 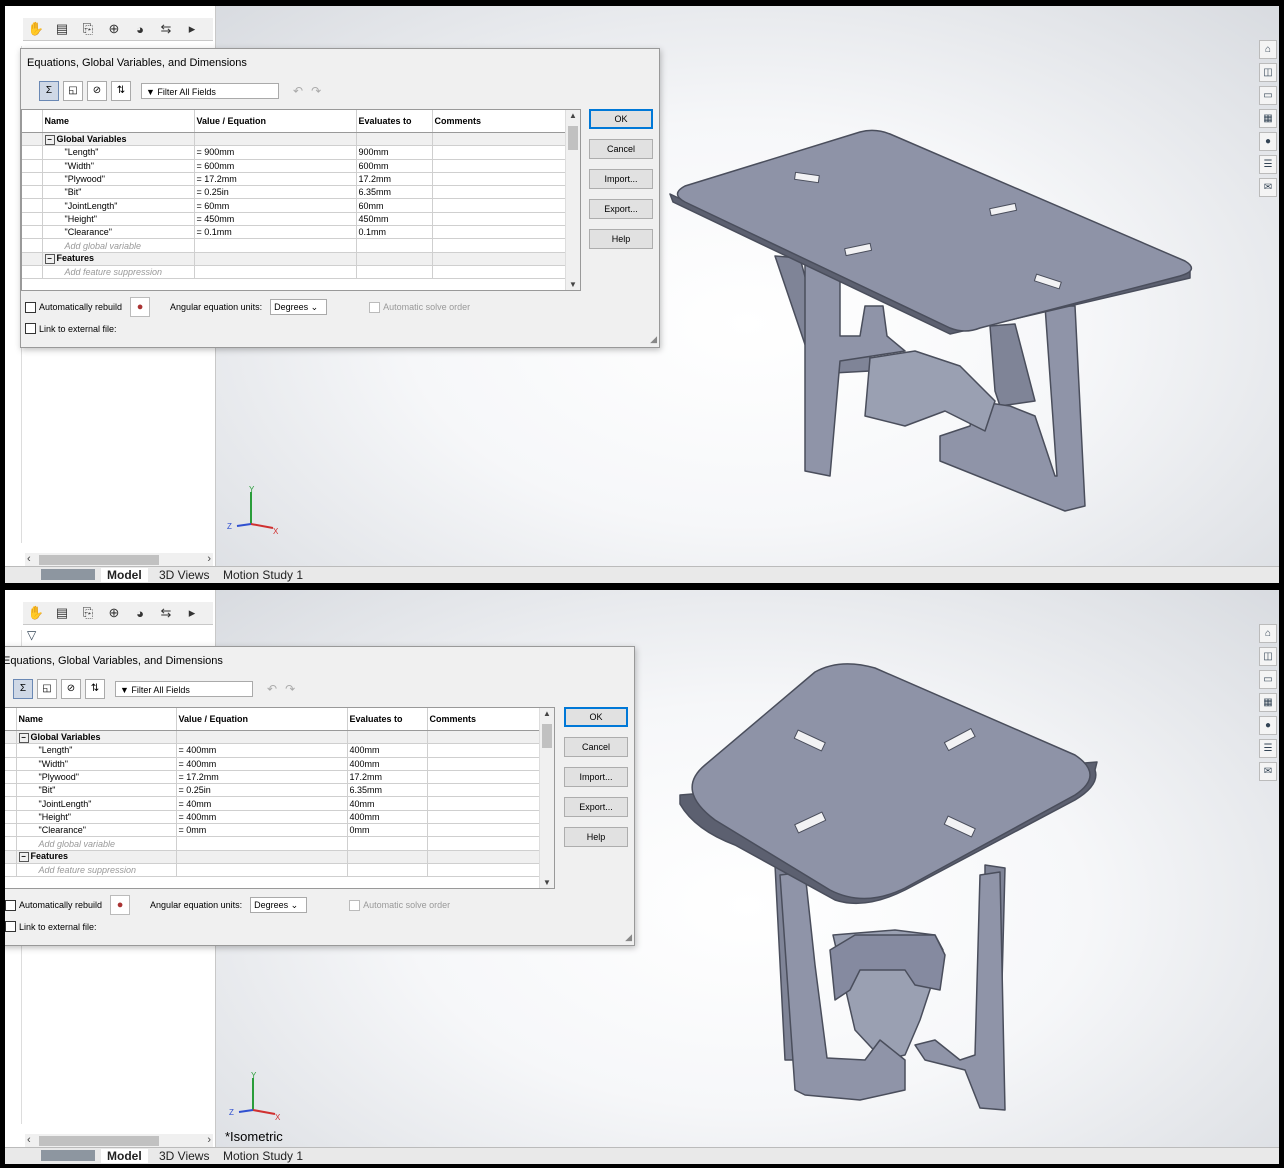 What do you see at coordinates (1268, 141) in the screenshot?
I see `appearance-icon: ●` at bounding box center [1268, 141].